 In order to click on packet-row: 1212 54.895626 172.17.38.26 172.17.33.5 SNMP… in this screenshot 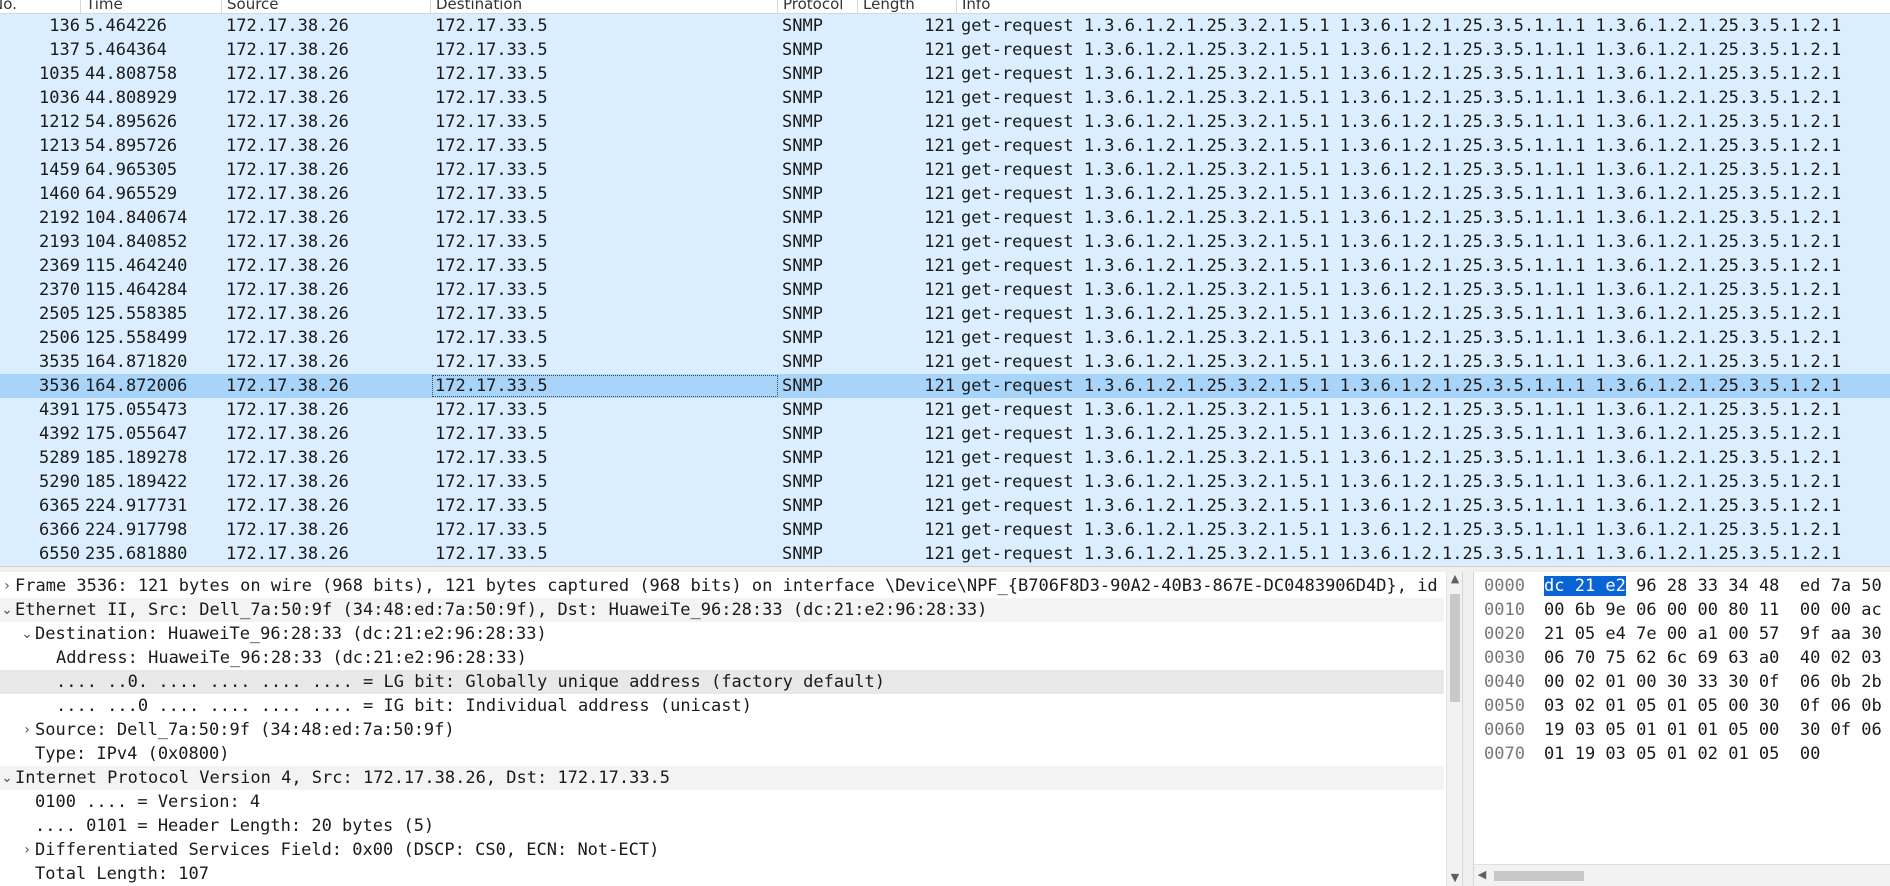, I will do `click(945, 122)`.